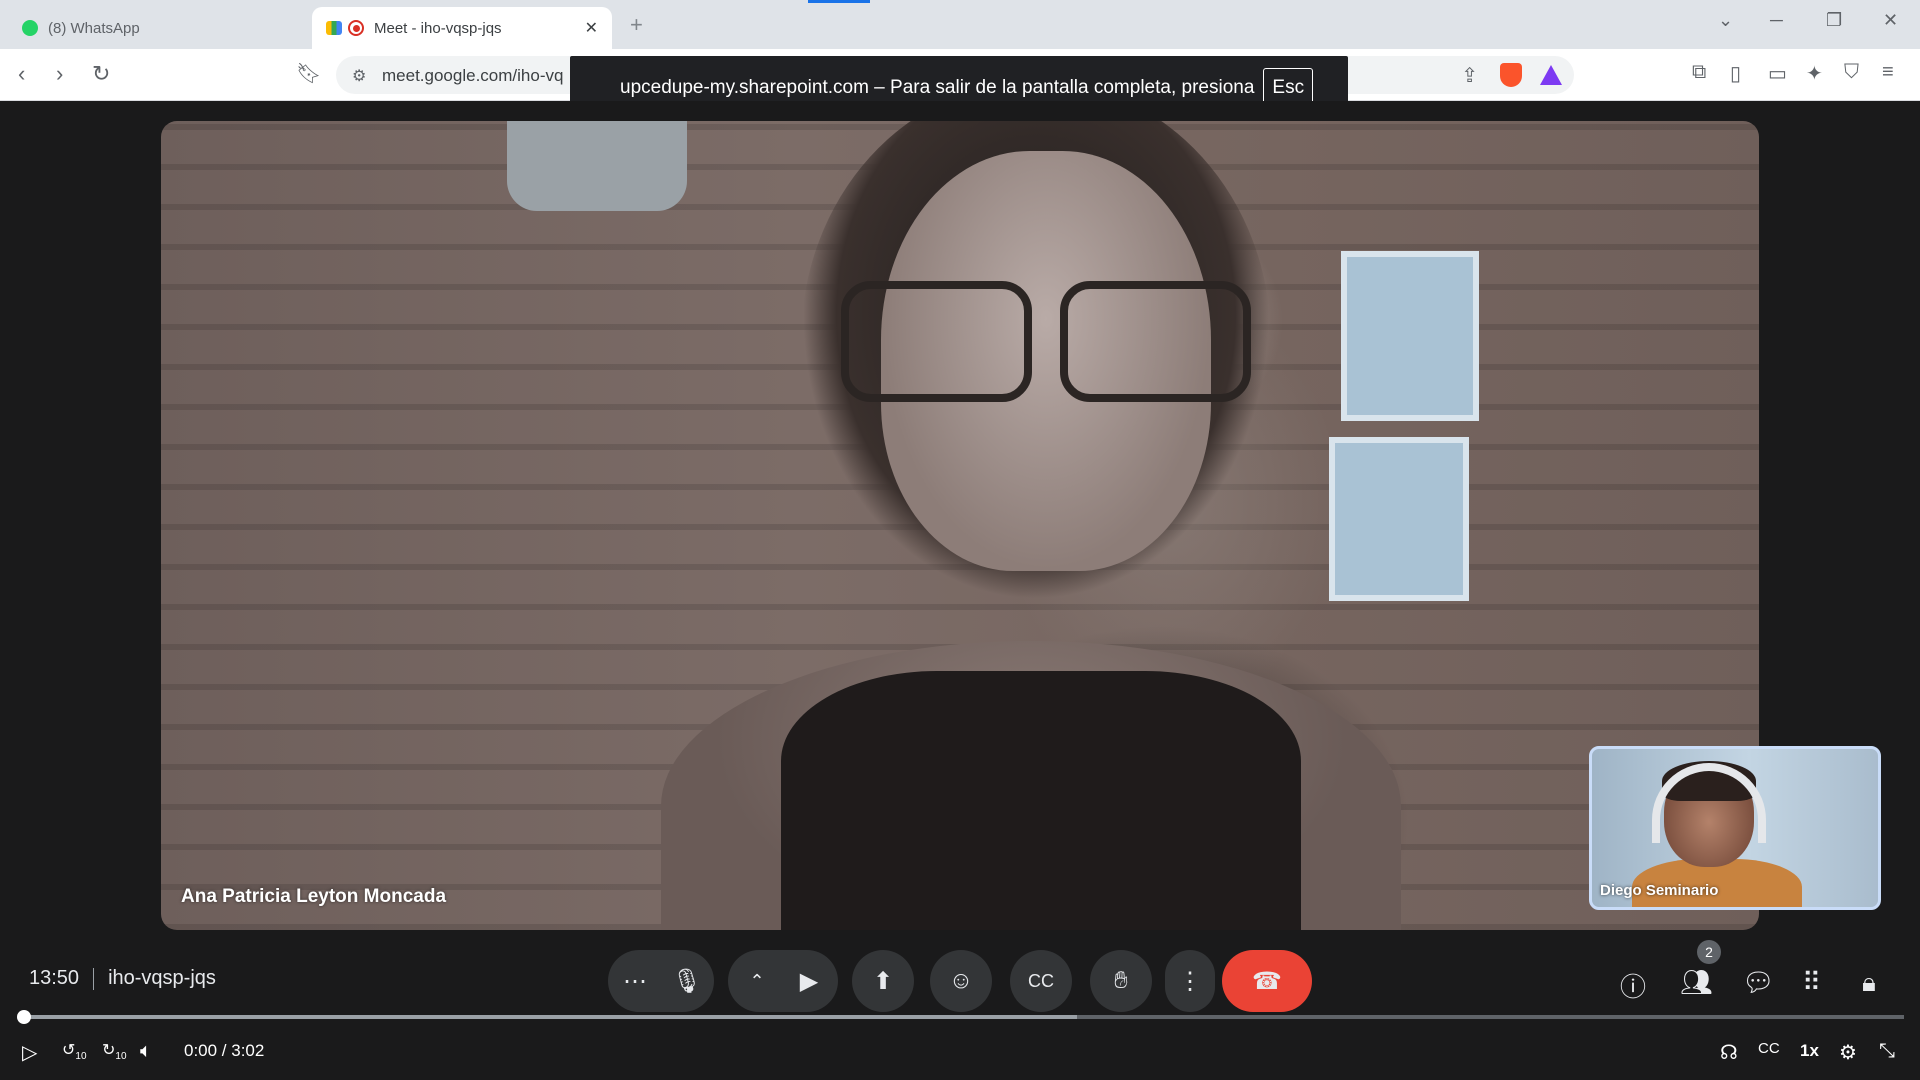  I want to click on sidebar-icon: ▯, so click(1735, 73).